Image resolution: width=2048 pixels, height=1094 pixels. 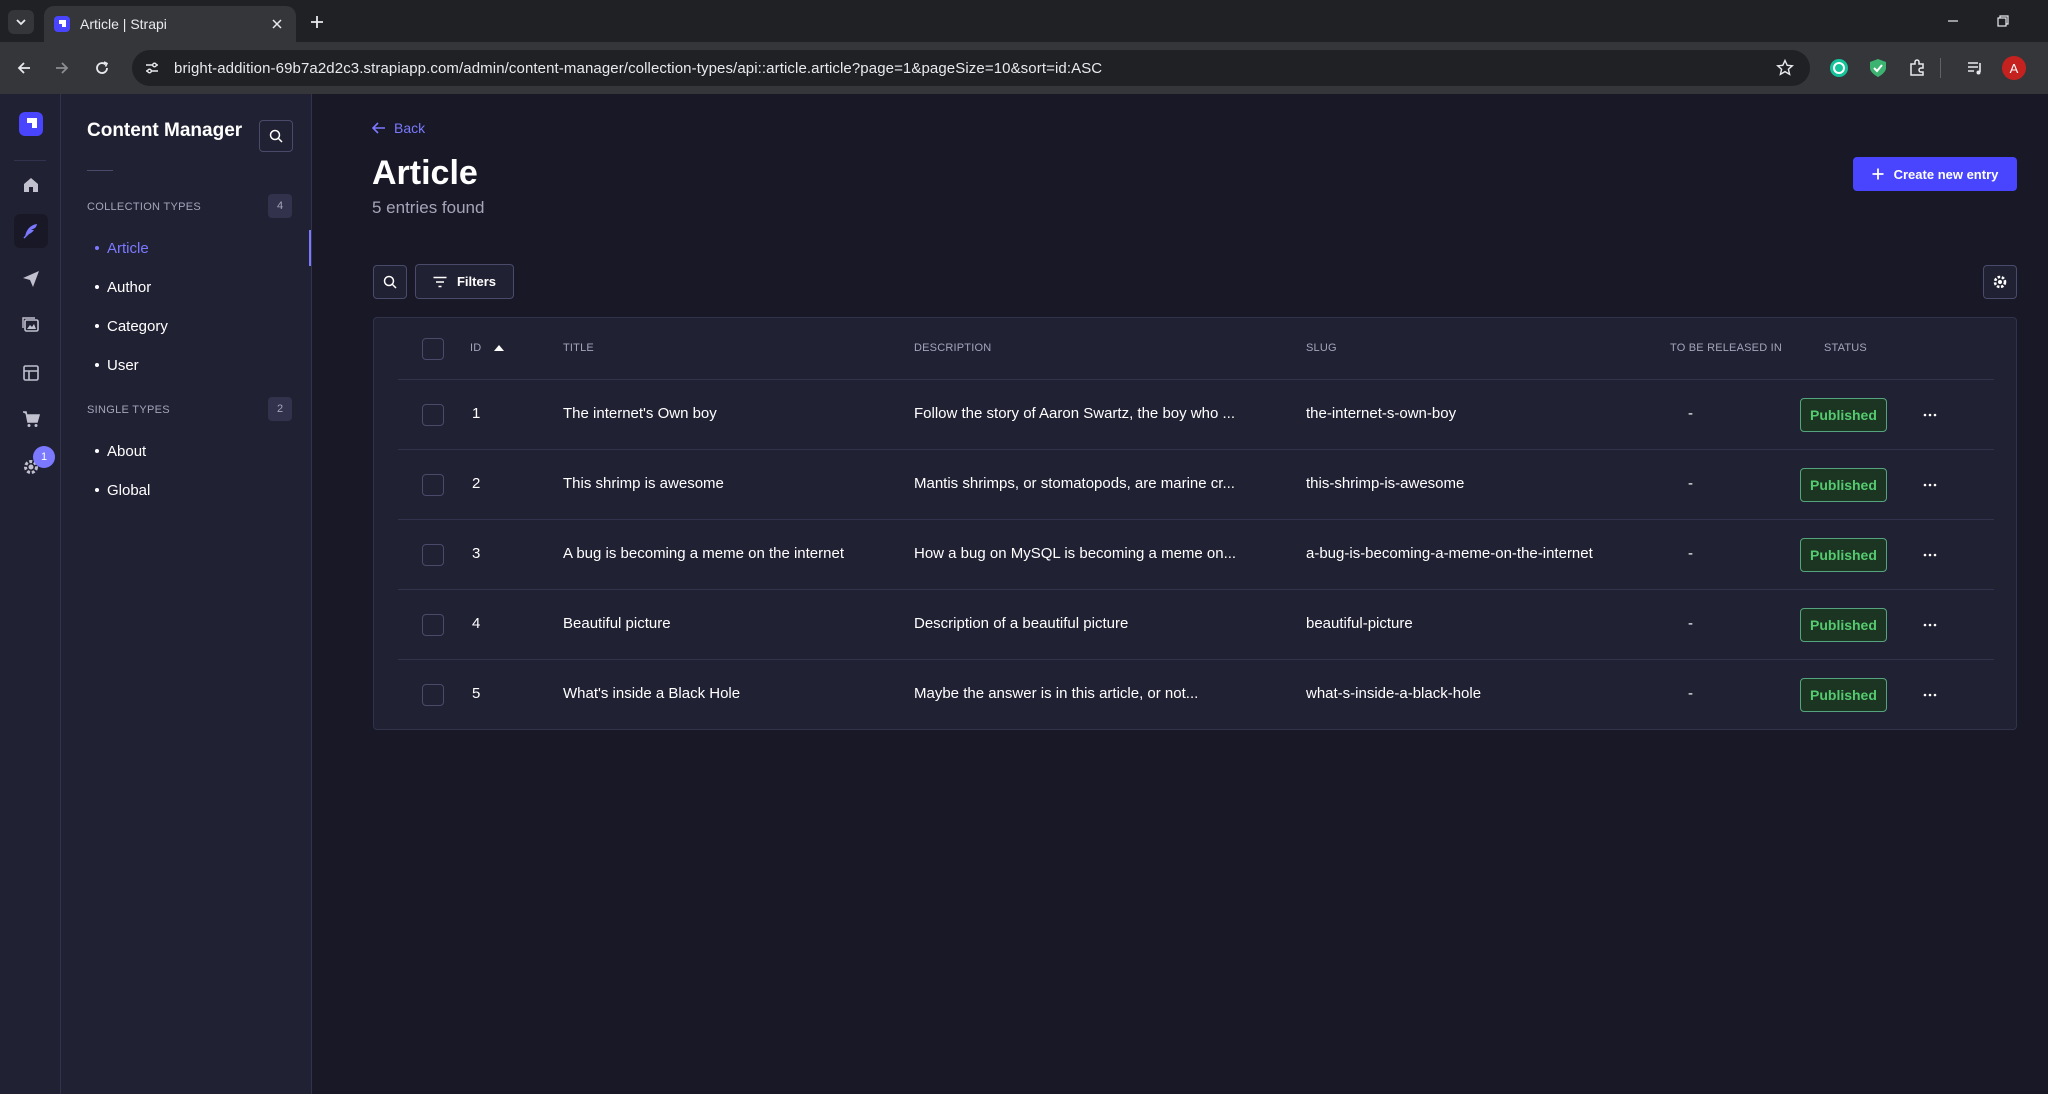 What do you see at coordinates (186, 451) in the screenshot?
I see `subnav-item-about: About` at bounding box center [186, 451].